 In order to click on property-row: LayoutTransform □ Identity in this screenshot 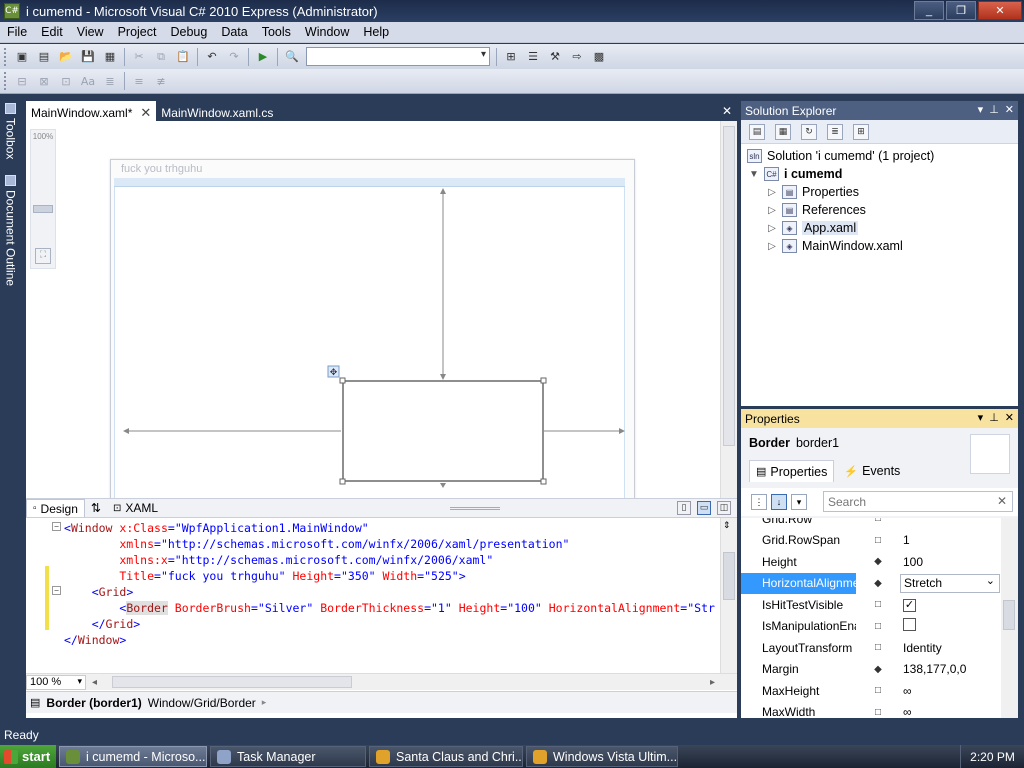, I will do `click(871, 647)`.